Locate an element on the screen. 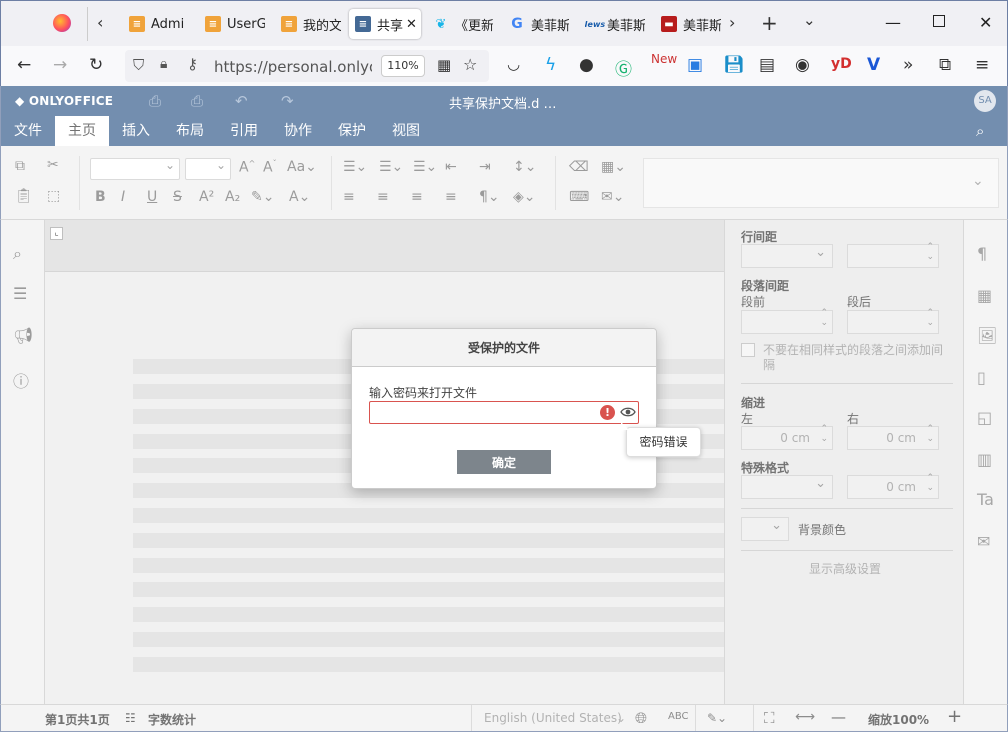  bookmark-star-icon: ☆ is located at coordinates (470, 64).